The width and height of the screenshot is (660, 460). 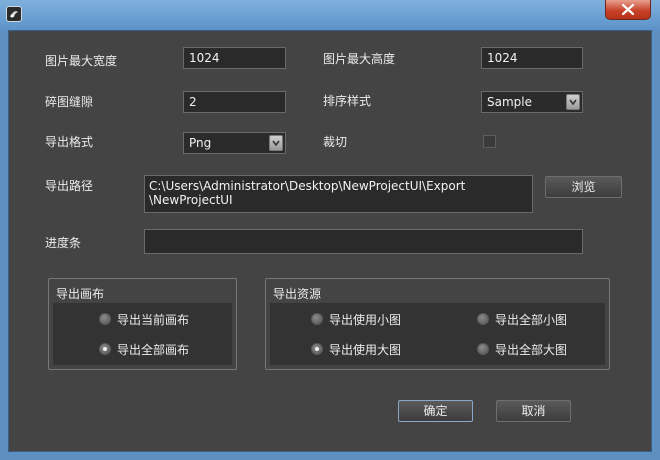 I want to click on export-resource-title: 导出资源, so click(x=297, y=294).